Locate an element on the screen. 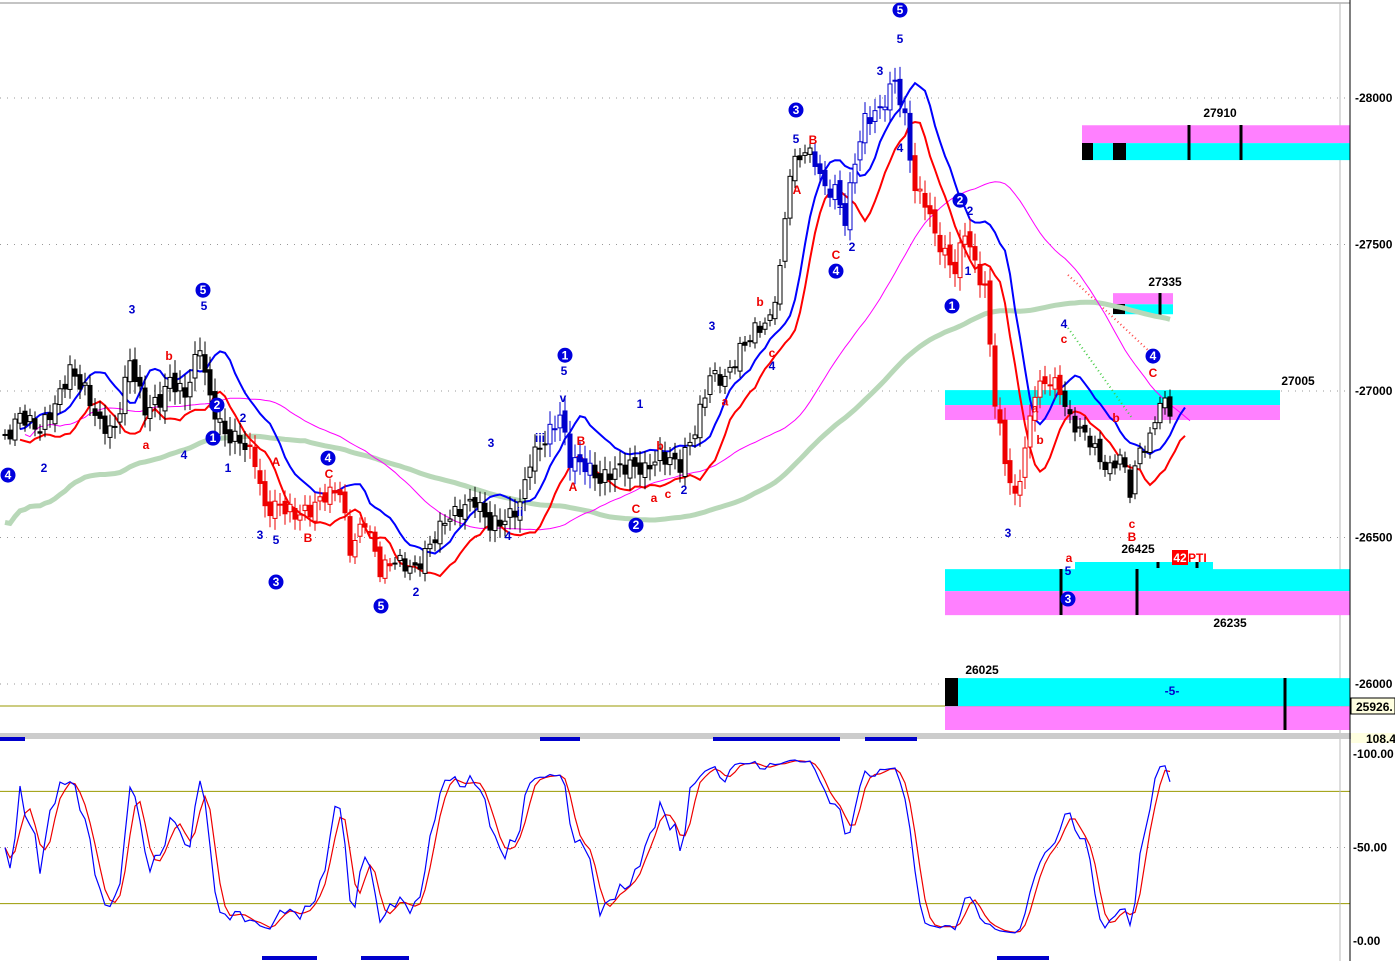 This screenshot has width=1395, height=961. wave-label: a is located at coordinates (654, 498).